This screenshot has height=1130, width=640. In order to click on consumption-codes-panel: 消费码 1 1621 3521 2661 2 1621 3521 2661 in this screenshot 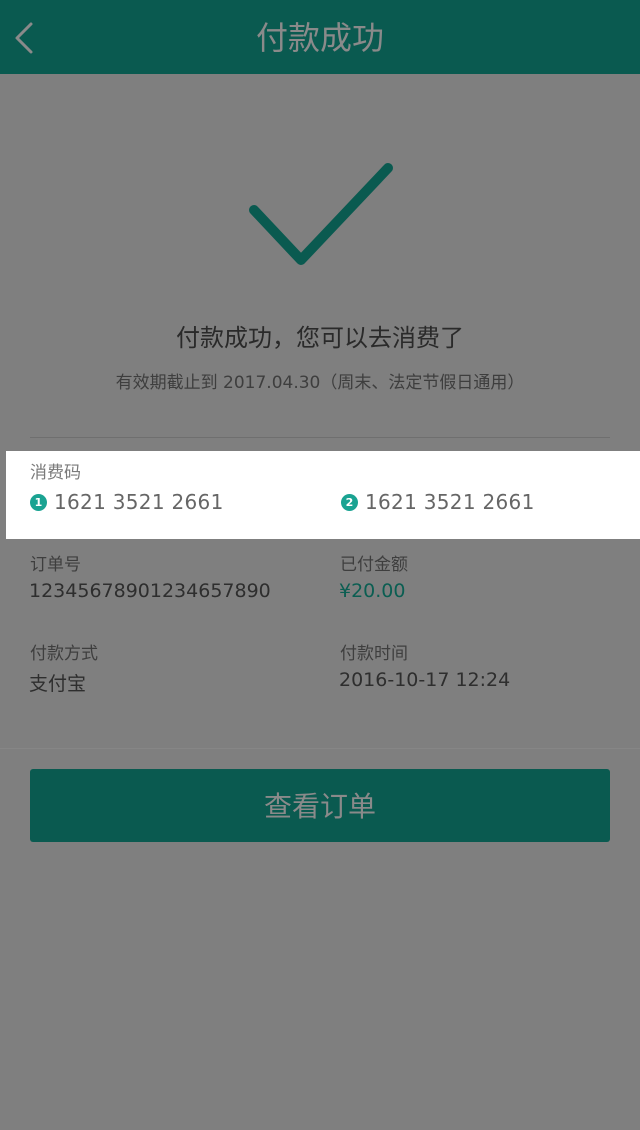, I will do `click(323, 495)`.